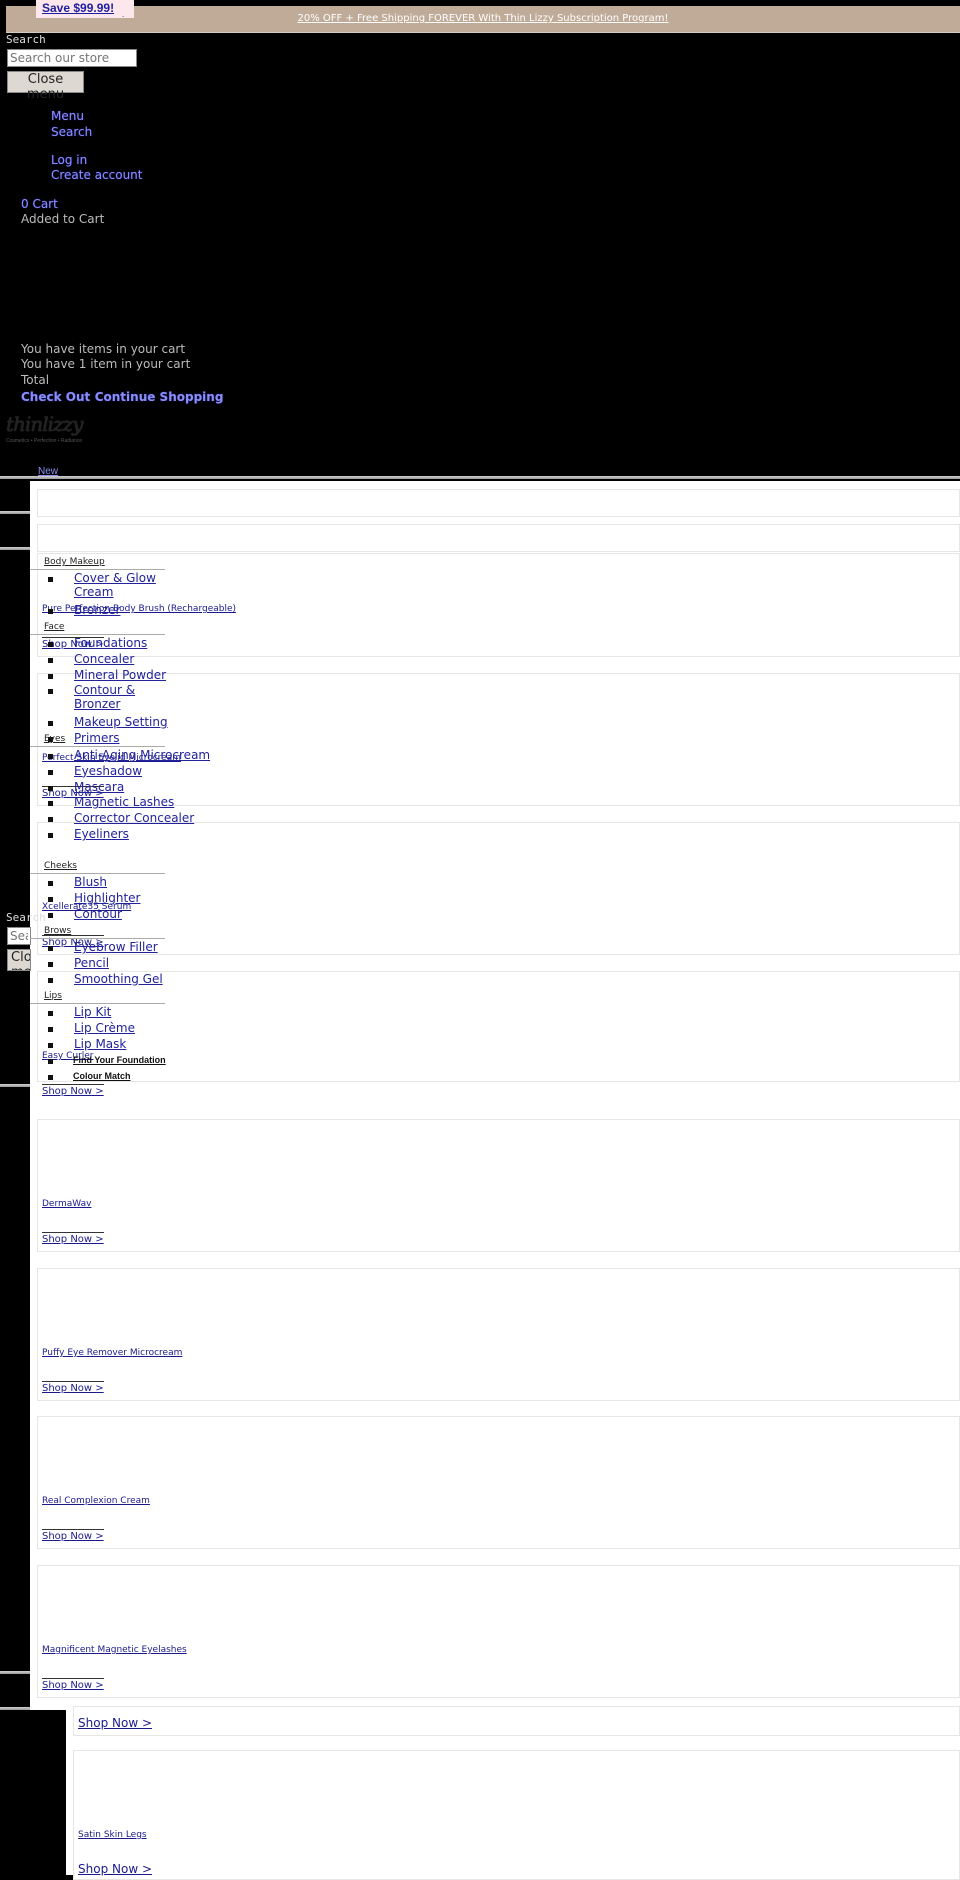  What do you see at coordinates (54, 627) in the screenshot?
I see `mega-menu-category: Face` at bounding box center [54, 627].